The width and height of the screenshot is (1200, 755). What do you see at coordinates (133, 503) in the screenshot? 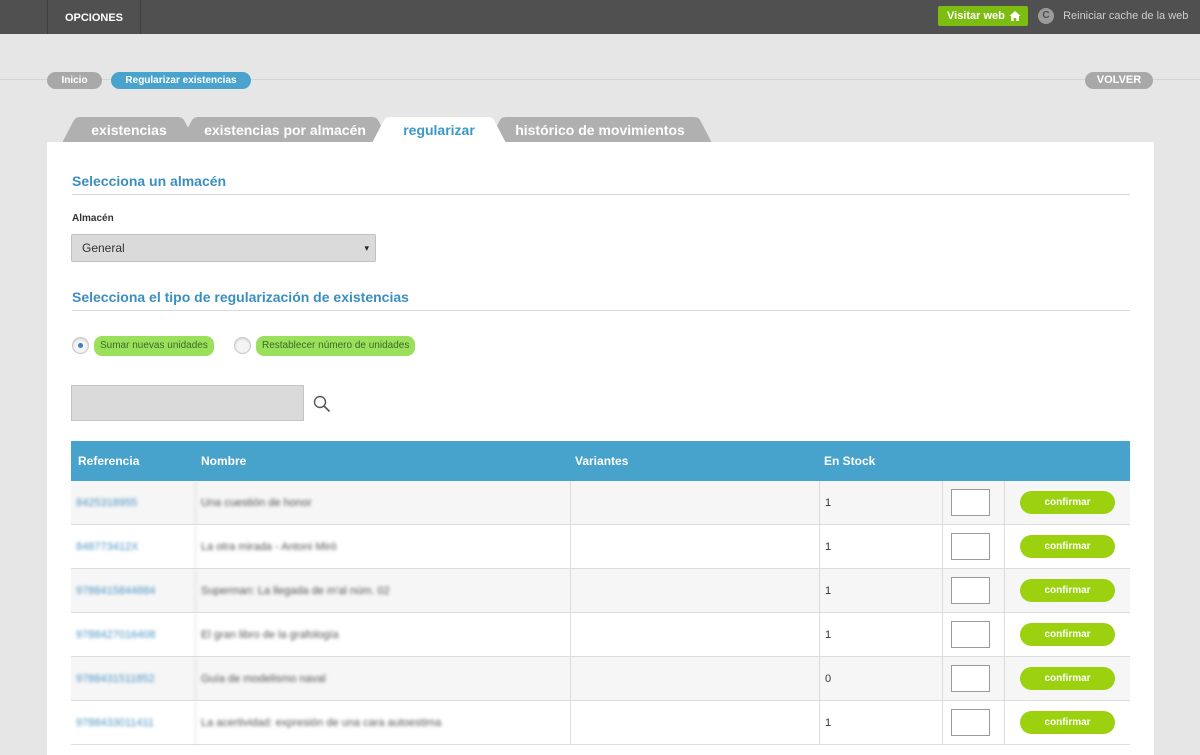
I see `product-reference-link: 8425318955` at bounding box center [133, 503].